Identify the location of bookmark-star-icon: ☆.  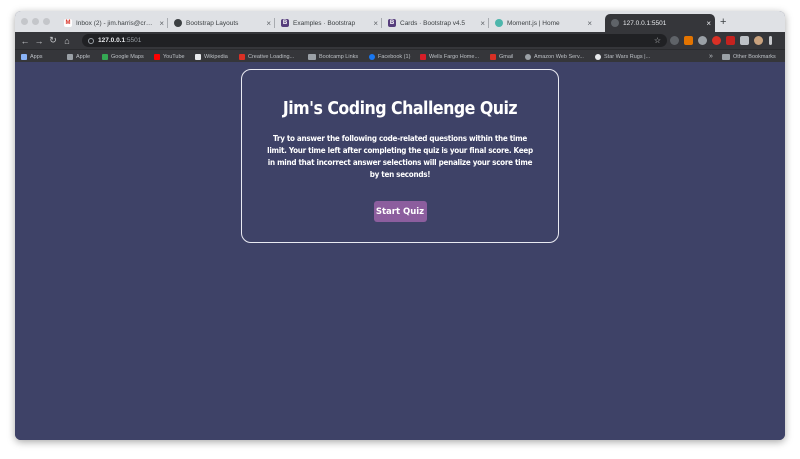
(657, 40).